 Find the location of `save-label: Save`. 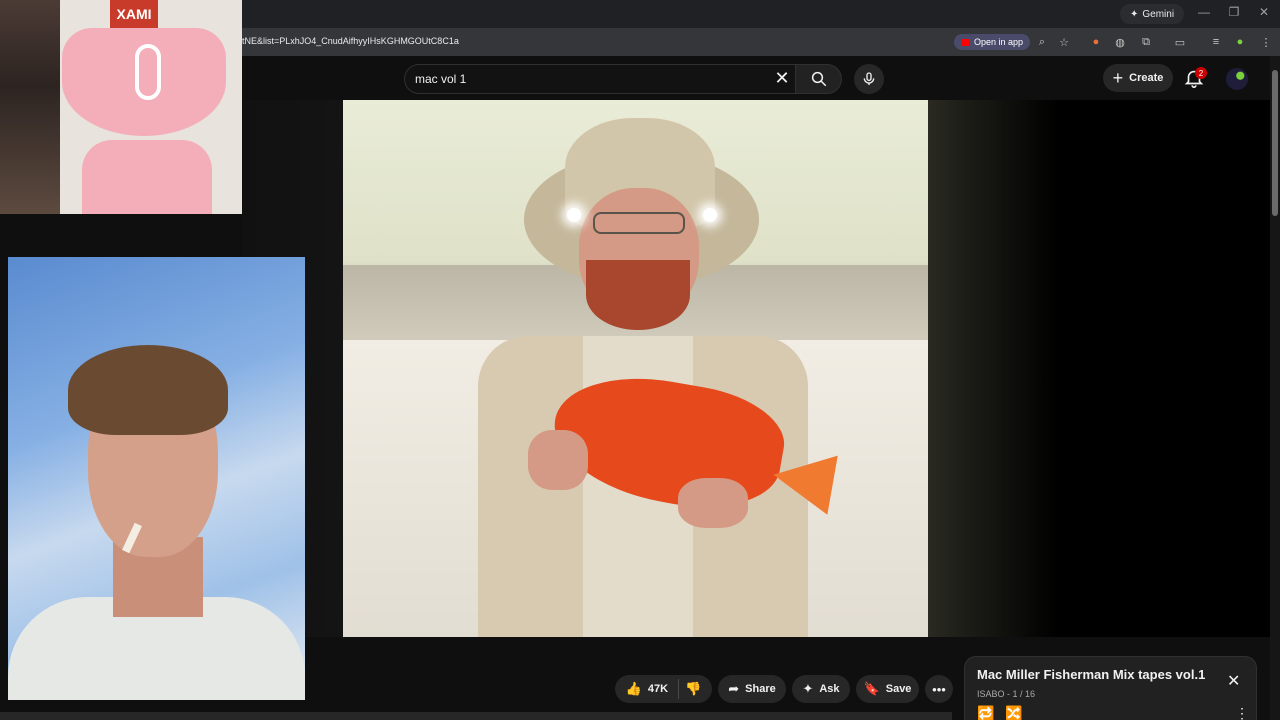

save-label: Save is located at coordinates (898, 689).